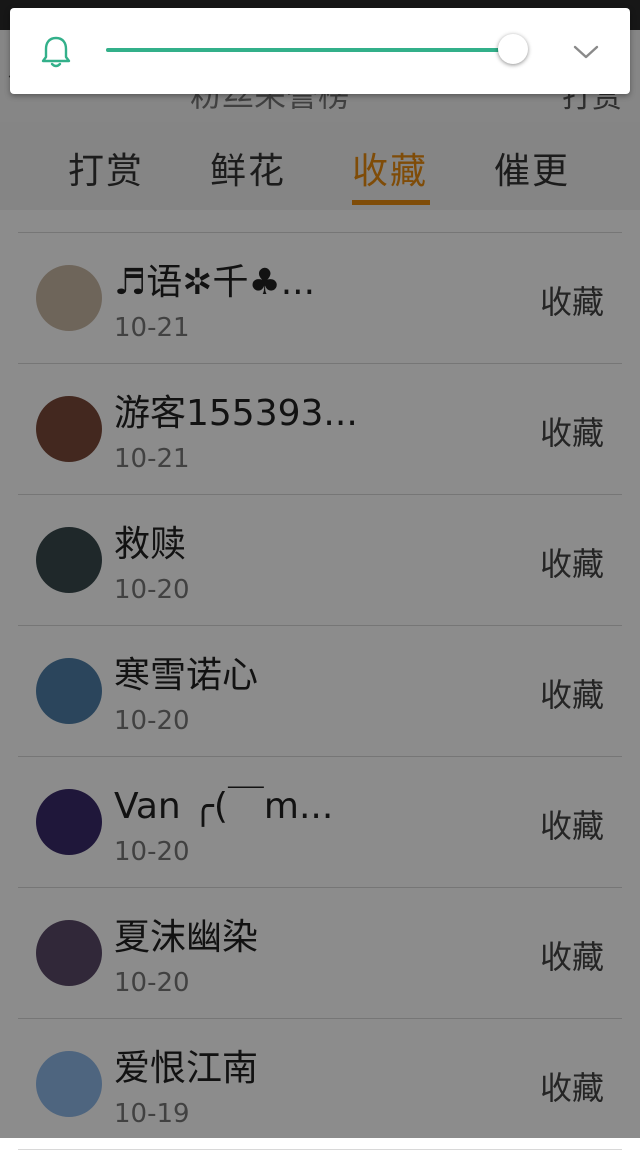  What do you see at coordinates (320, 166) in the screenshot?
I see `tab-bar: 打赏 鲜花 收藏 催更` at bounding box center [320, 166].